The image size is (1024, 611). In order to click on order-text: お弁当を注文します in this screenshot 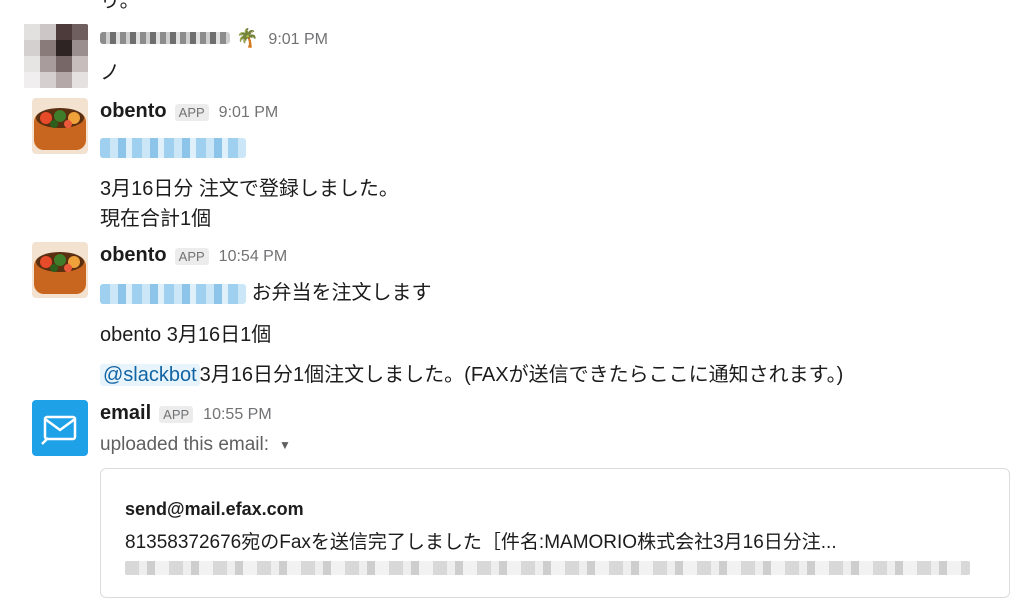, I will do `click(341, 293)`.